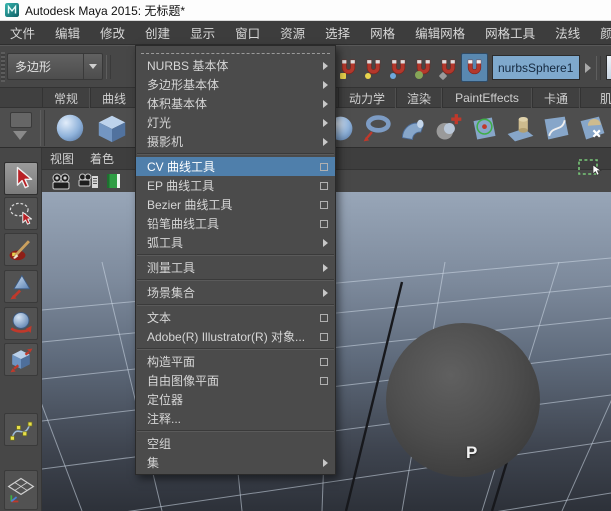 The width and height of the screenshot is (611, 511). Describe the element at coordinates (235, 84) in the screenshot. I see `menu-item: 多边形基本体` at that location.